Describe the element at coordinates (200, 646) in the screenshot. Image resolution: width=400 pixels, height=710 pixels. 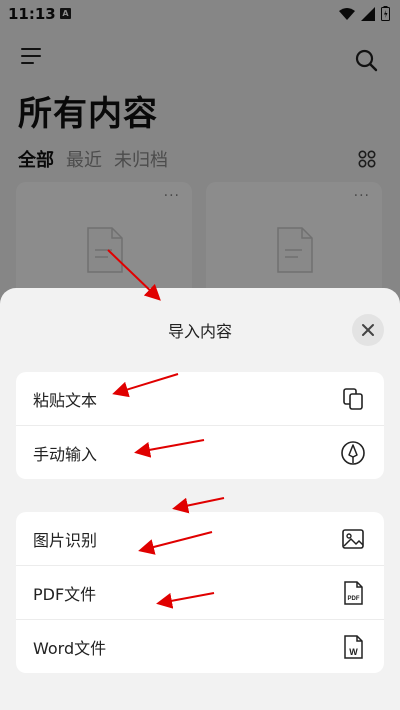
I see `word-file-option: Word文件 W` at that location.